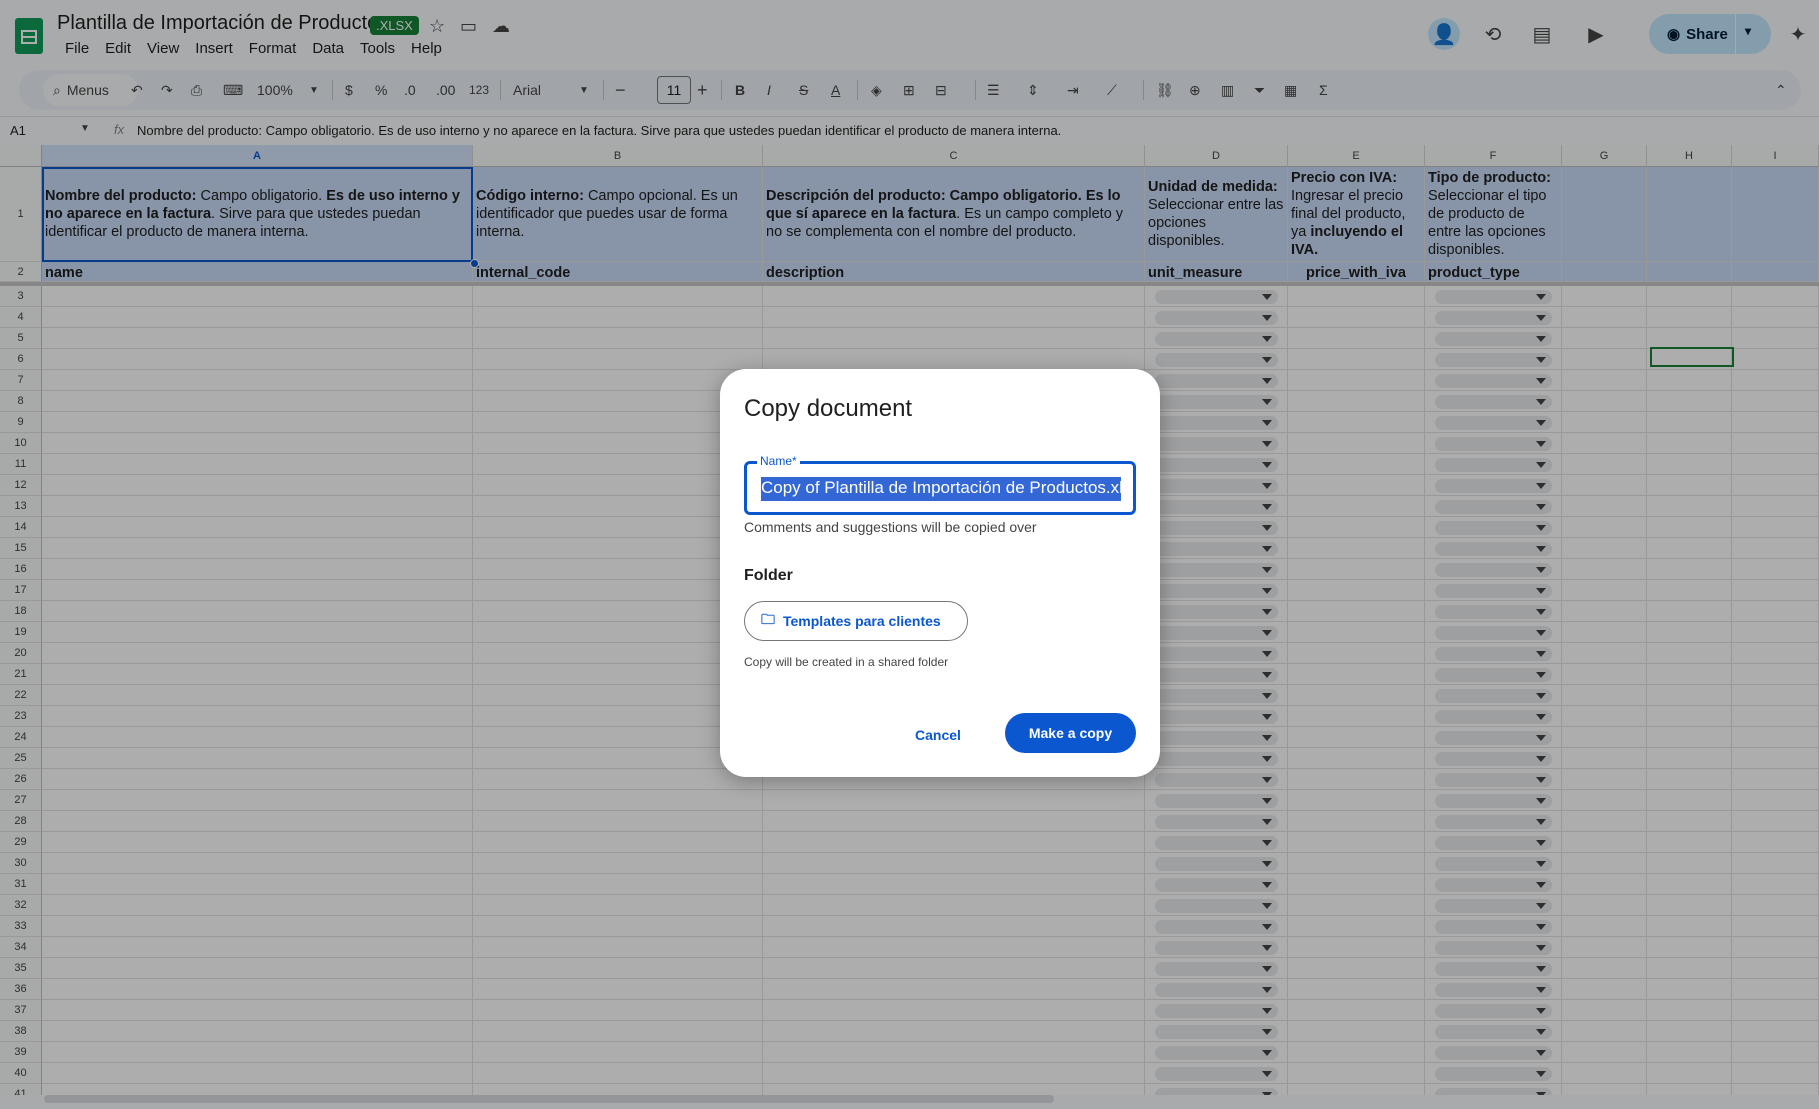  Describe the element at coordinates (941, 488) in the screenshot. I see `name-input` at that location.